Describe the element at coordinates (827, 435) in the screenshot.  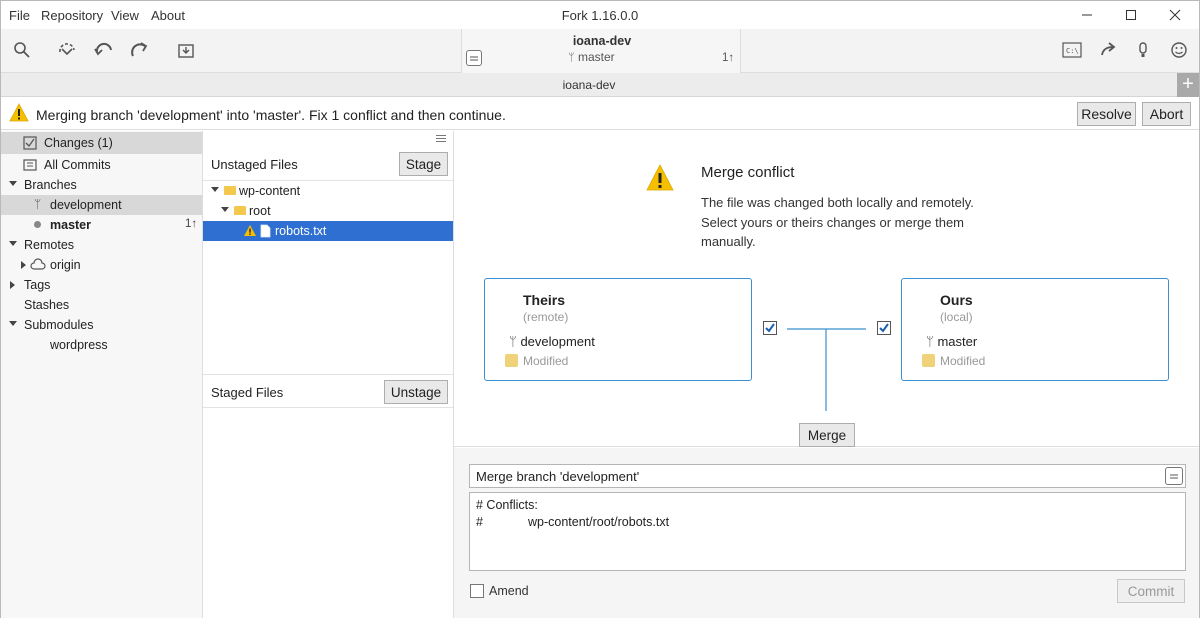
I see `merge-button: Merge` at that location.